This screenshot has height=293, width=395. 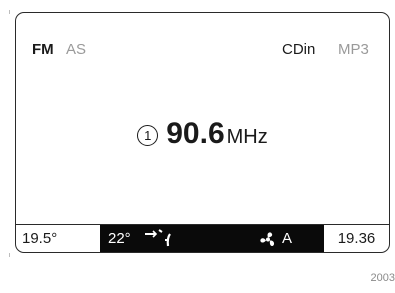 What do you see at coordinates (40, 238) in the screenshot?
I see `outside-temperature: 19.5°` at bounding box center [40, 238].